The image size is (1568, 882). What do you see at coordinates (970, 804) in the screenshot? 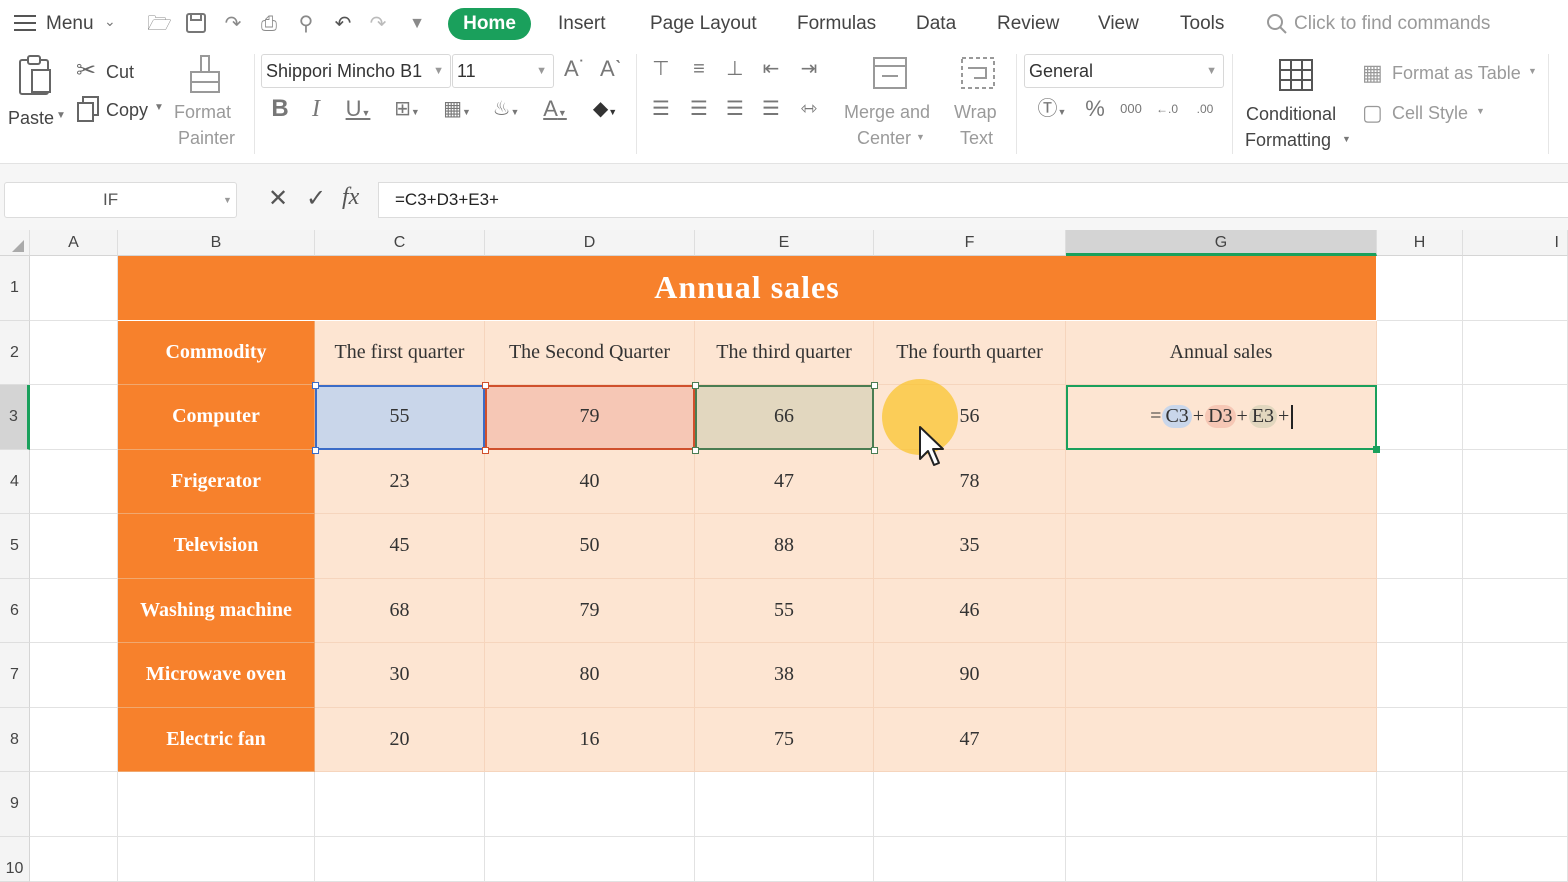
I see `cell-f9` at bounding box center [970, 804].